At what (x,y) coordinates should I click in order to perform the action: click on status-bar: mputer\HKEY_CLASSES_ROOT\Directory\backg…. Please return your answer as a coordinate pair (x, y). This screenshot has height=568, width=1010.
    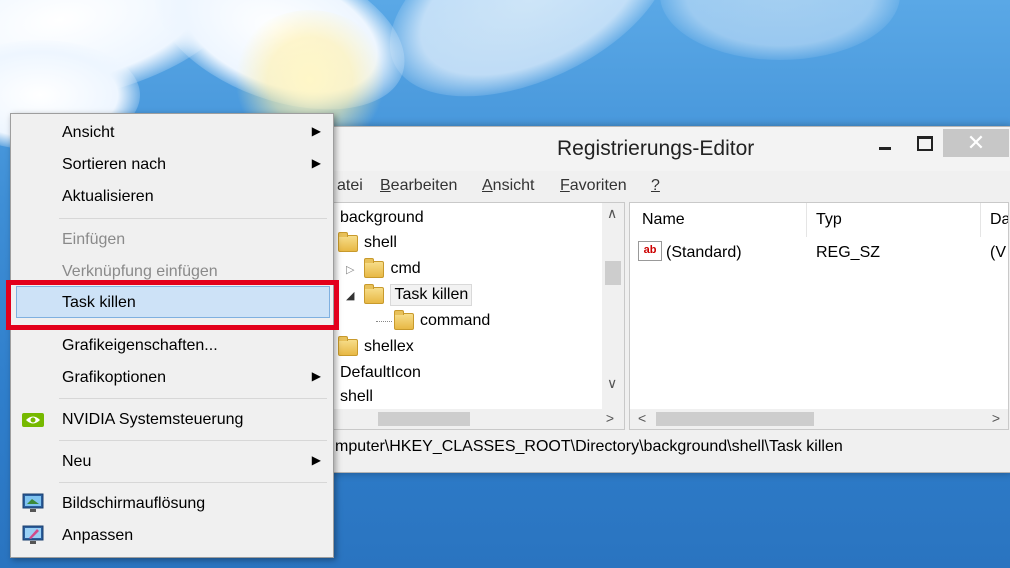
    Looking at the image, I should click on (665, 447).